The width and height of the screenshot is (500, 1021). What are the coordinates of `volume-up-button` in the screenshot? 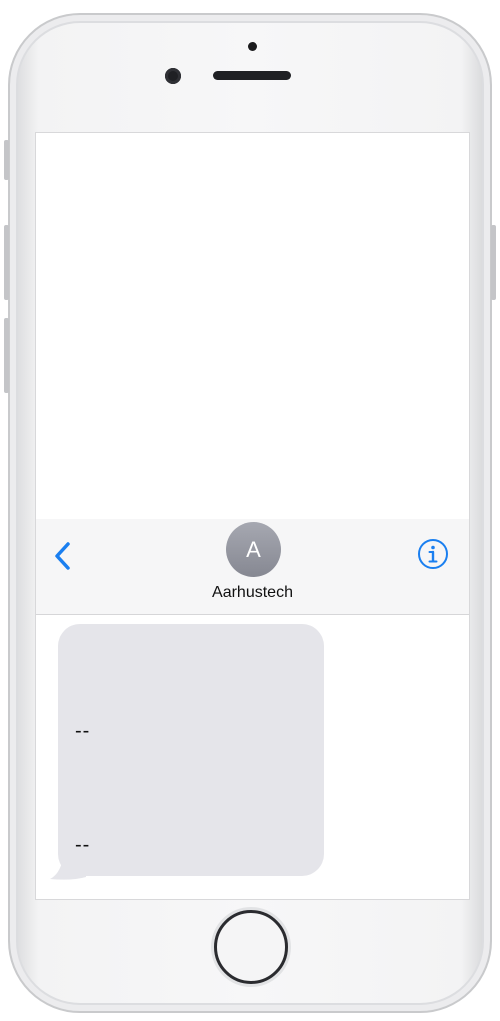 It's located at (6, 262).